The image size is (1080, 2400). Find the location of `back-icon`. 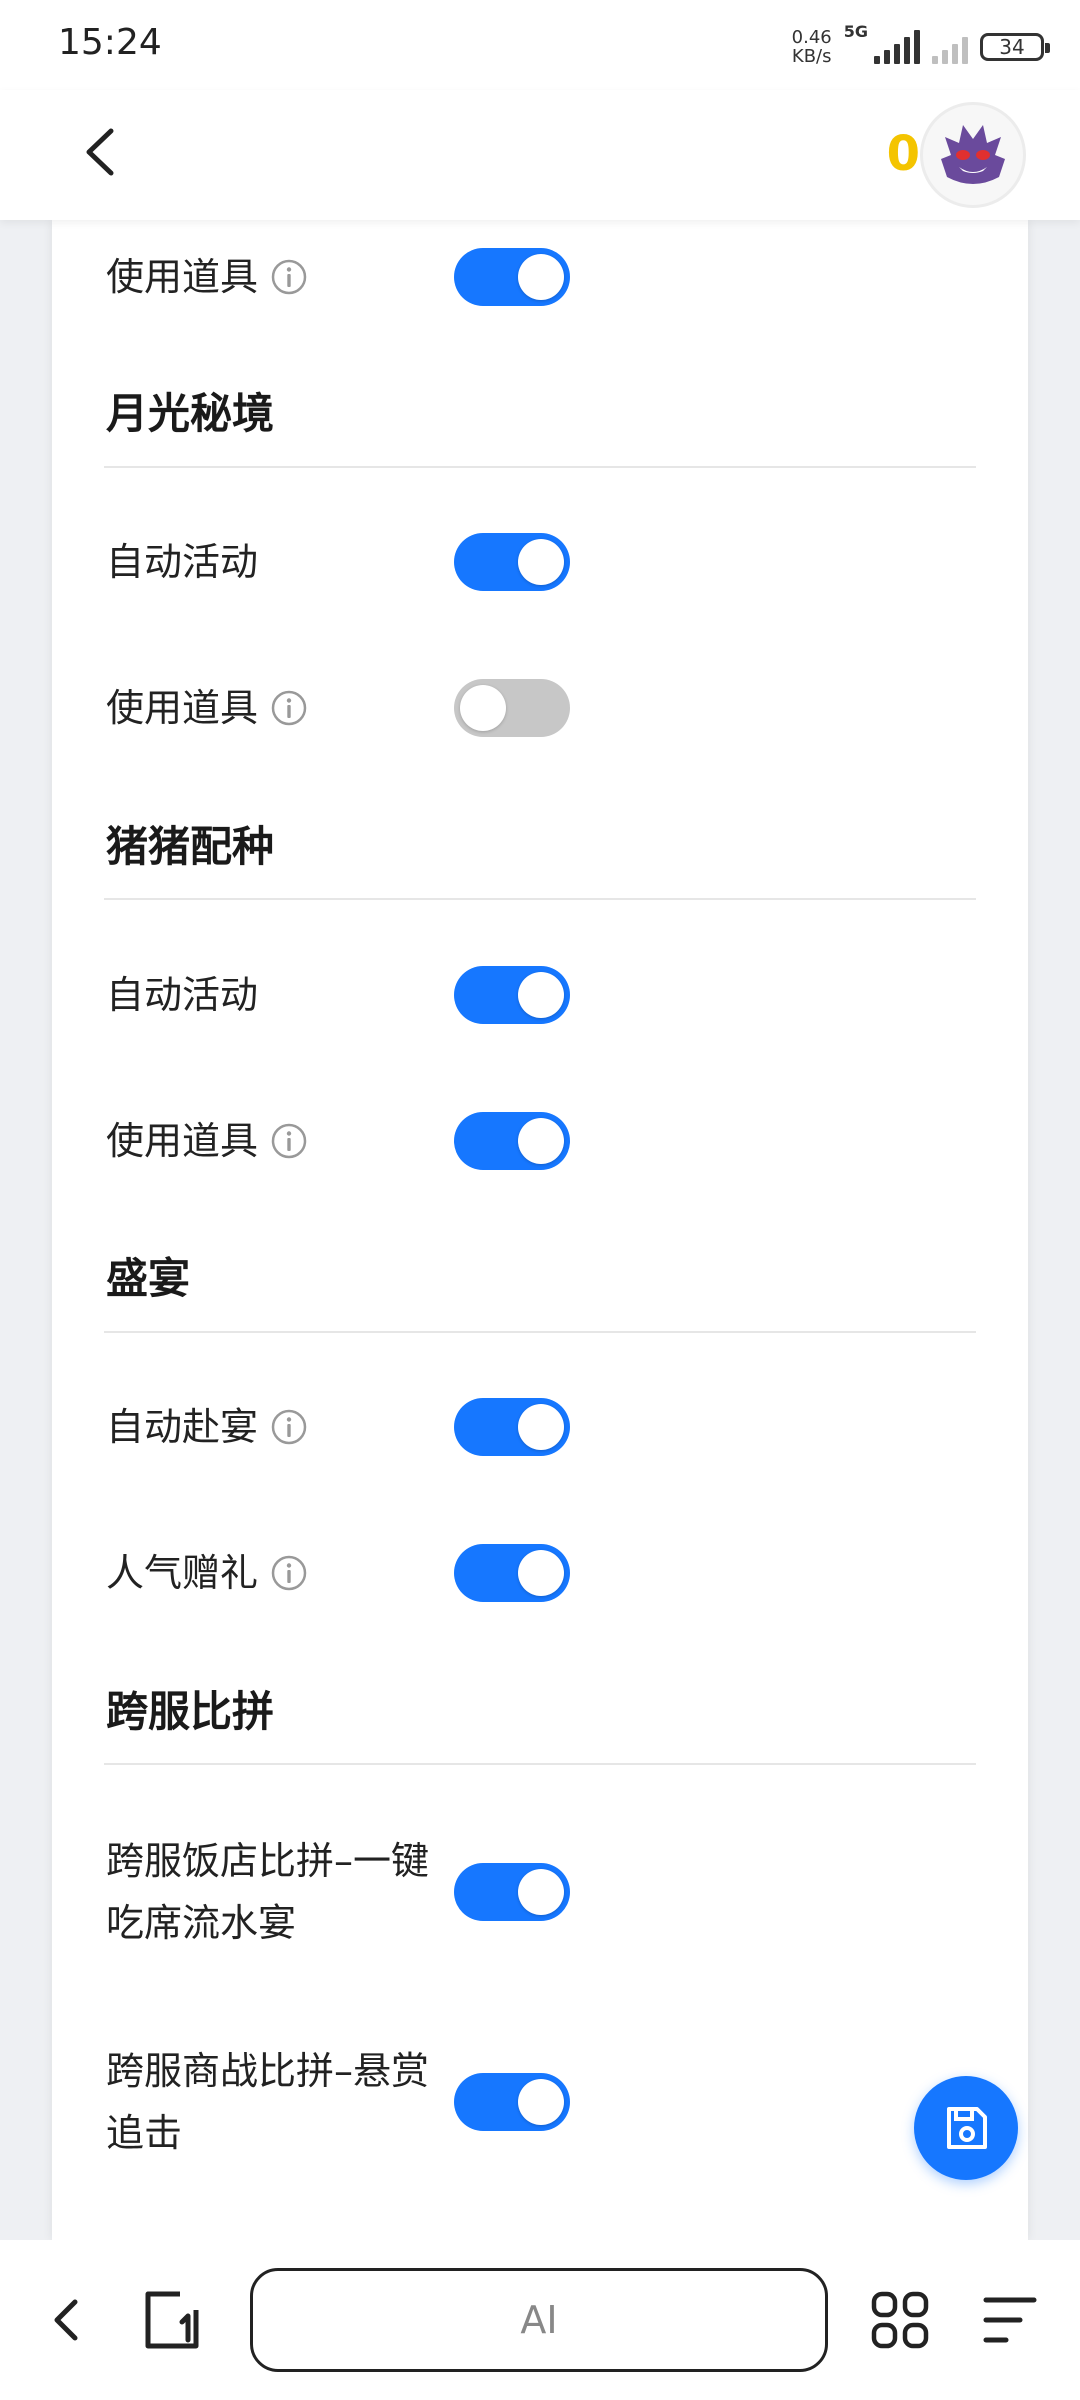

back-icon is located at coordinates (66, 2320).